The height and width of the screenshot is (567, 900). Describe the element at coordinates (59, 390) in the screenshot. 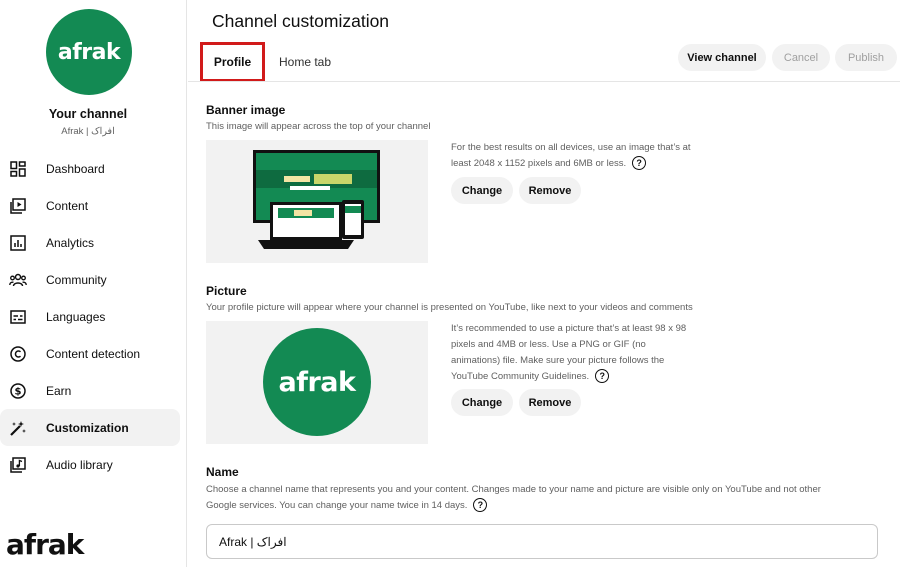

I see `sidebar-item-label: Earn` at that location.